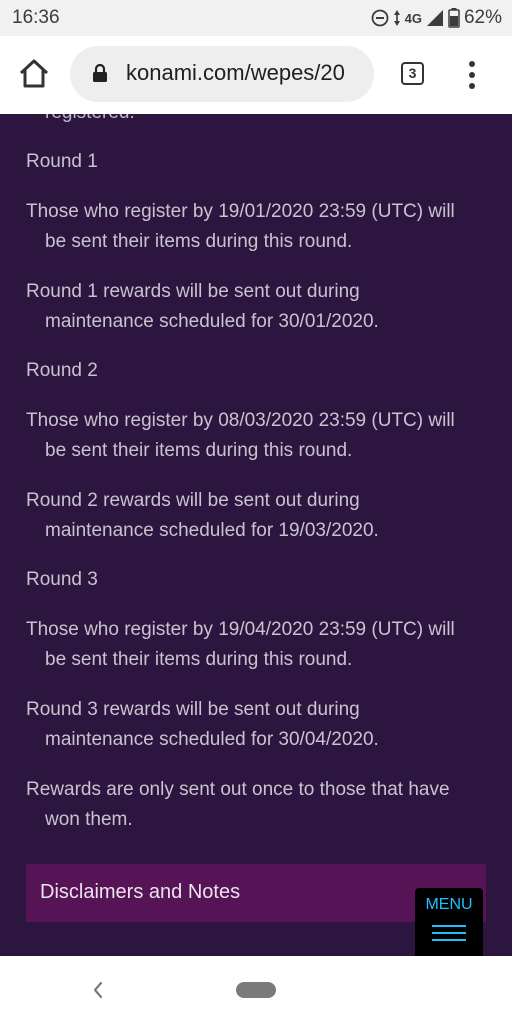  Describe the element at coordinates (413, 18) in the screenshot. I see `network-type: 4G` at that location.